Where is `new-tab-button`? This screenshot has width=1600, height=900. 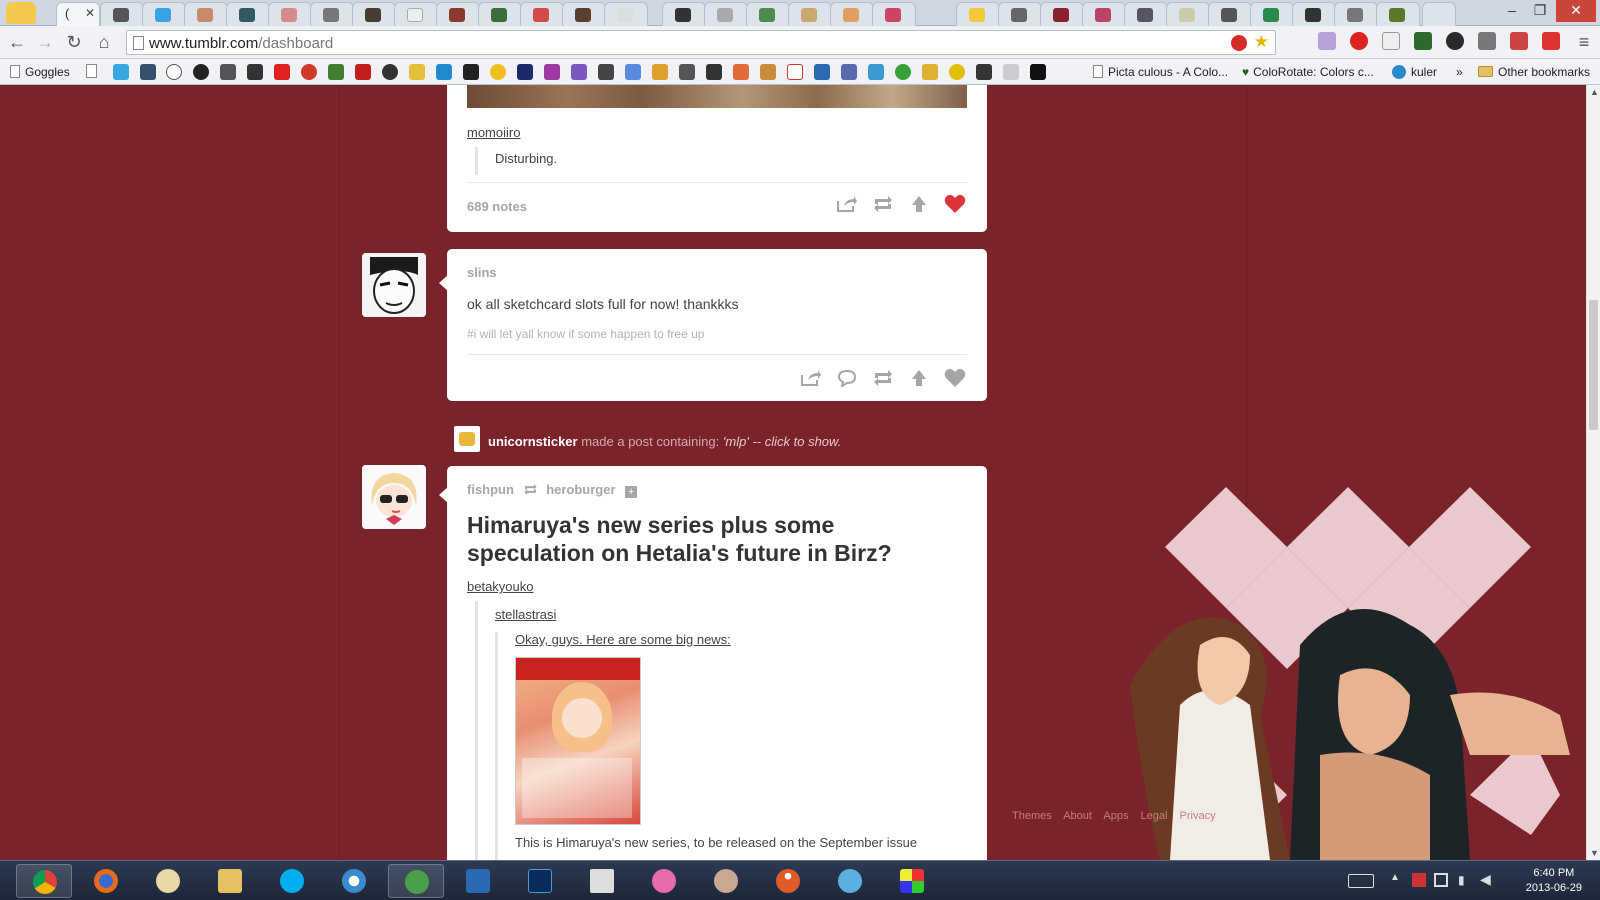
new-tab-button is located at coordinates (1439, 14).